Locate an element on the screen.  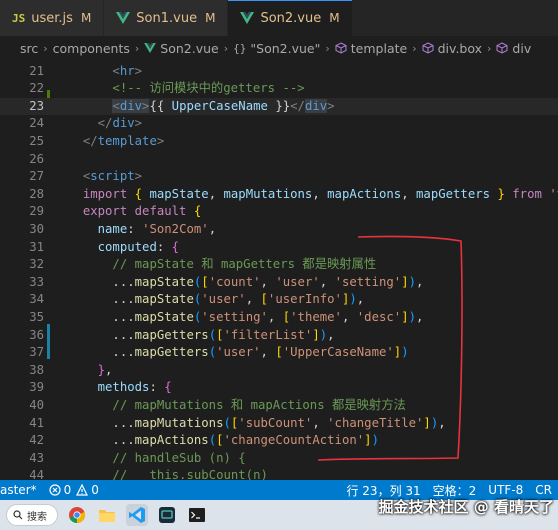
line-number: 25 is located at coordinates (36, 140).